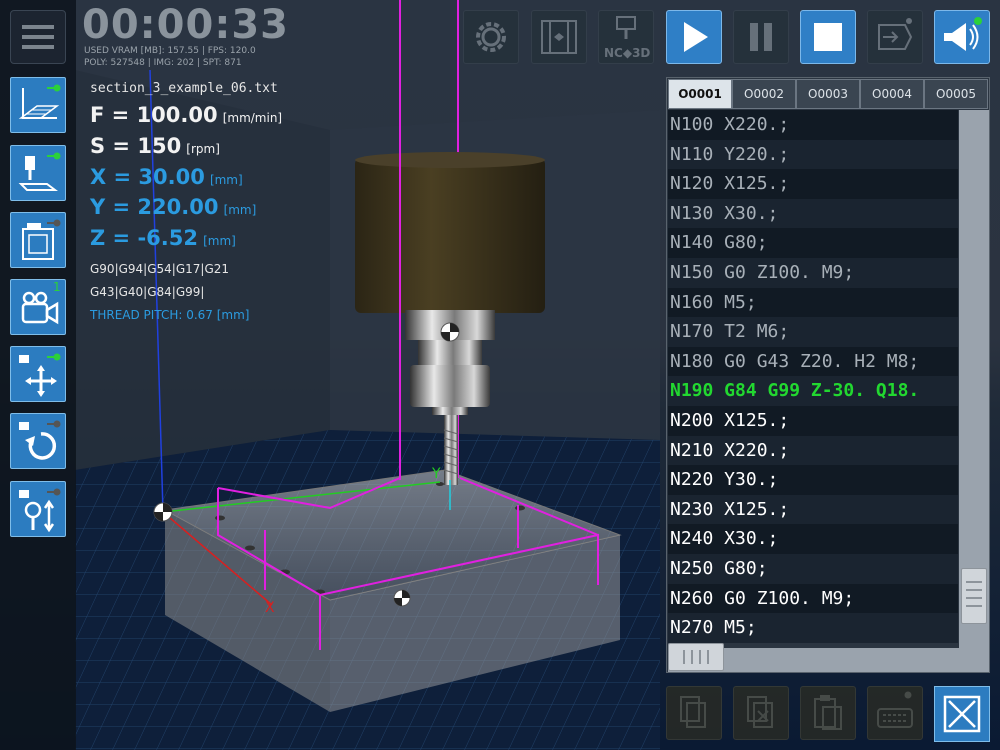  I want to click on stop-button, so click(828, 37).